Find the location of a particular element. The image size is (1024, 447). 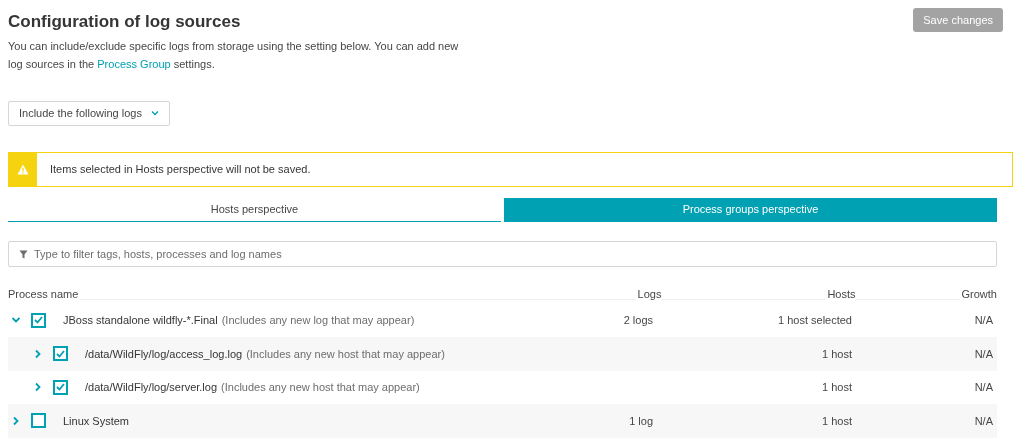

hosts-cell-text: 1 host selected is located at coordinates (814, 320).